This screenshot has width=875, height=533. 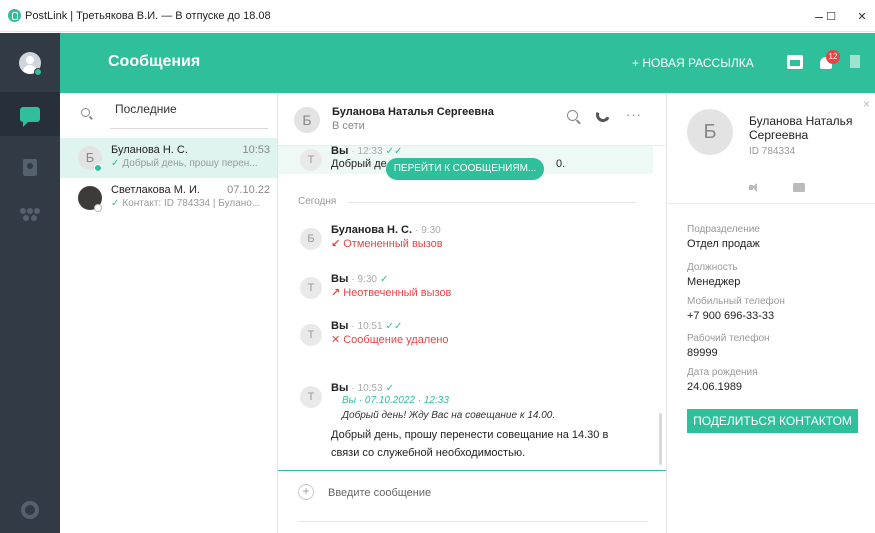 I want to click on contacts-book-icon, so click(x=30, y=167).